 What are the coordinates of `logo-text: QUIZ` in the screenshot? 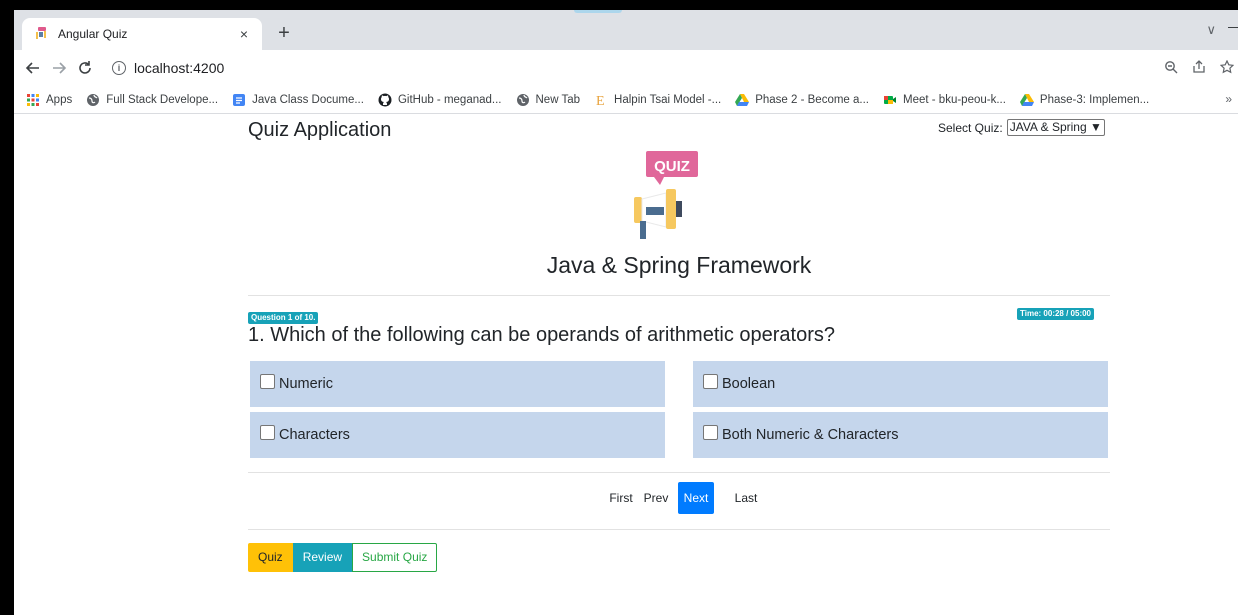 It's located at (672, 166).